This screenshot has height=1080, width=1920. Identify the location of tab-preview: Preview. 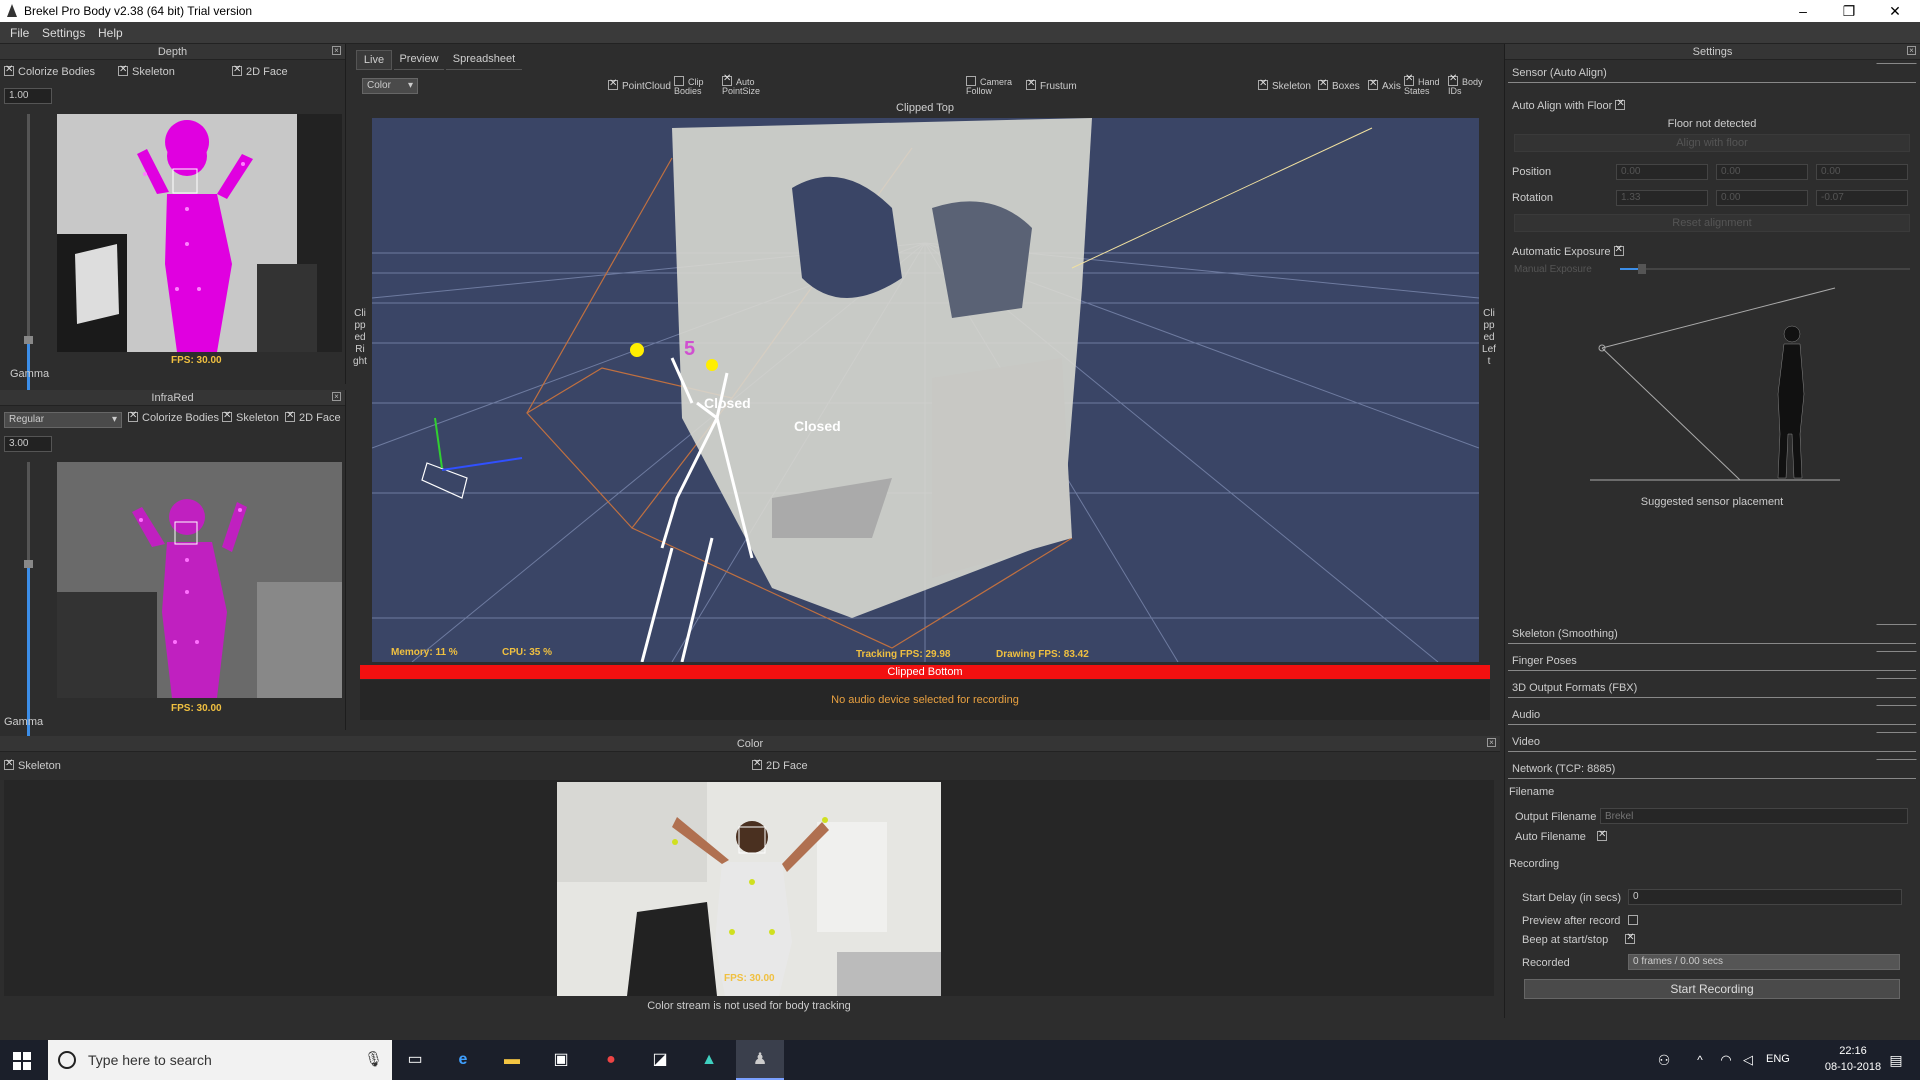
(419, 60).